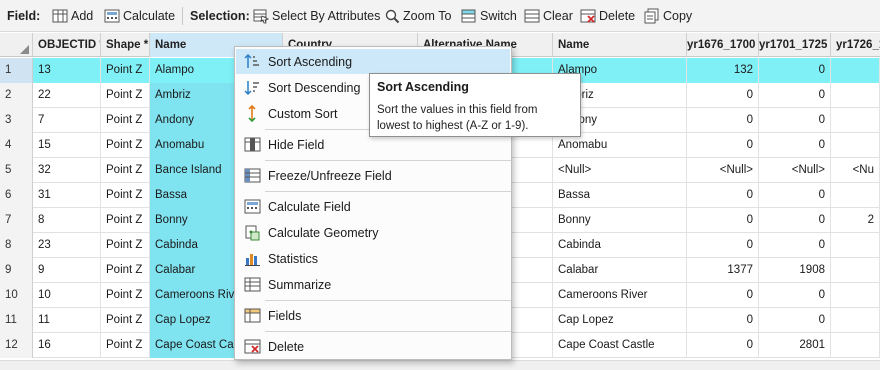 This screenshot has height=370, width=880. What do you see at coordinates (139, 16) in the screenshot?
I see `calculate-field-button: Calculate` at bounding box center [139, 16].